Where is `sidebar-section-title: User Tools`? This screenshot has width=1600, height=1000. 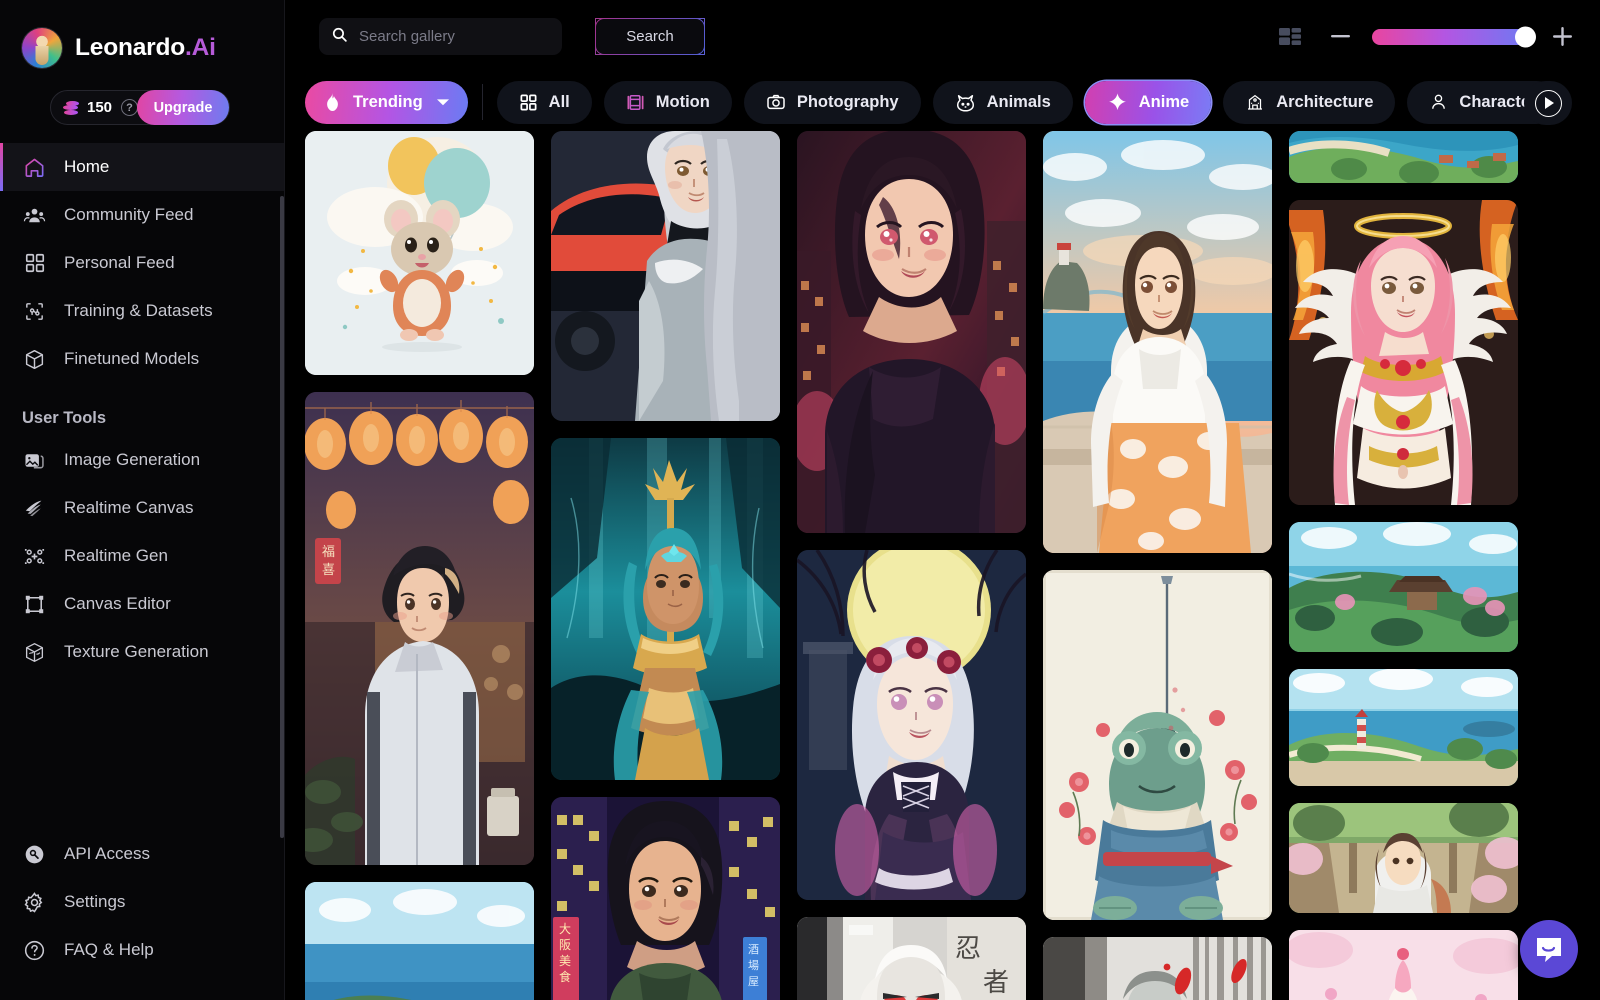 sidebar-section-title: User Tools is located at coordinates (64, 418).